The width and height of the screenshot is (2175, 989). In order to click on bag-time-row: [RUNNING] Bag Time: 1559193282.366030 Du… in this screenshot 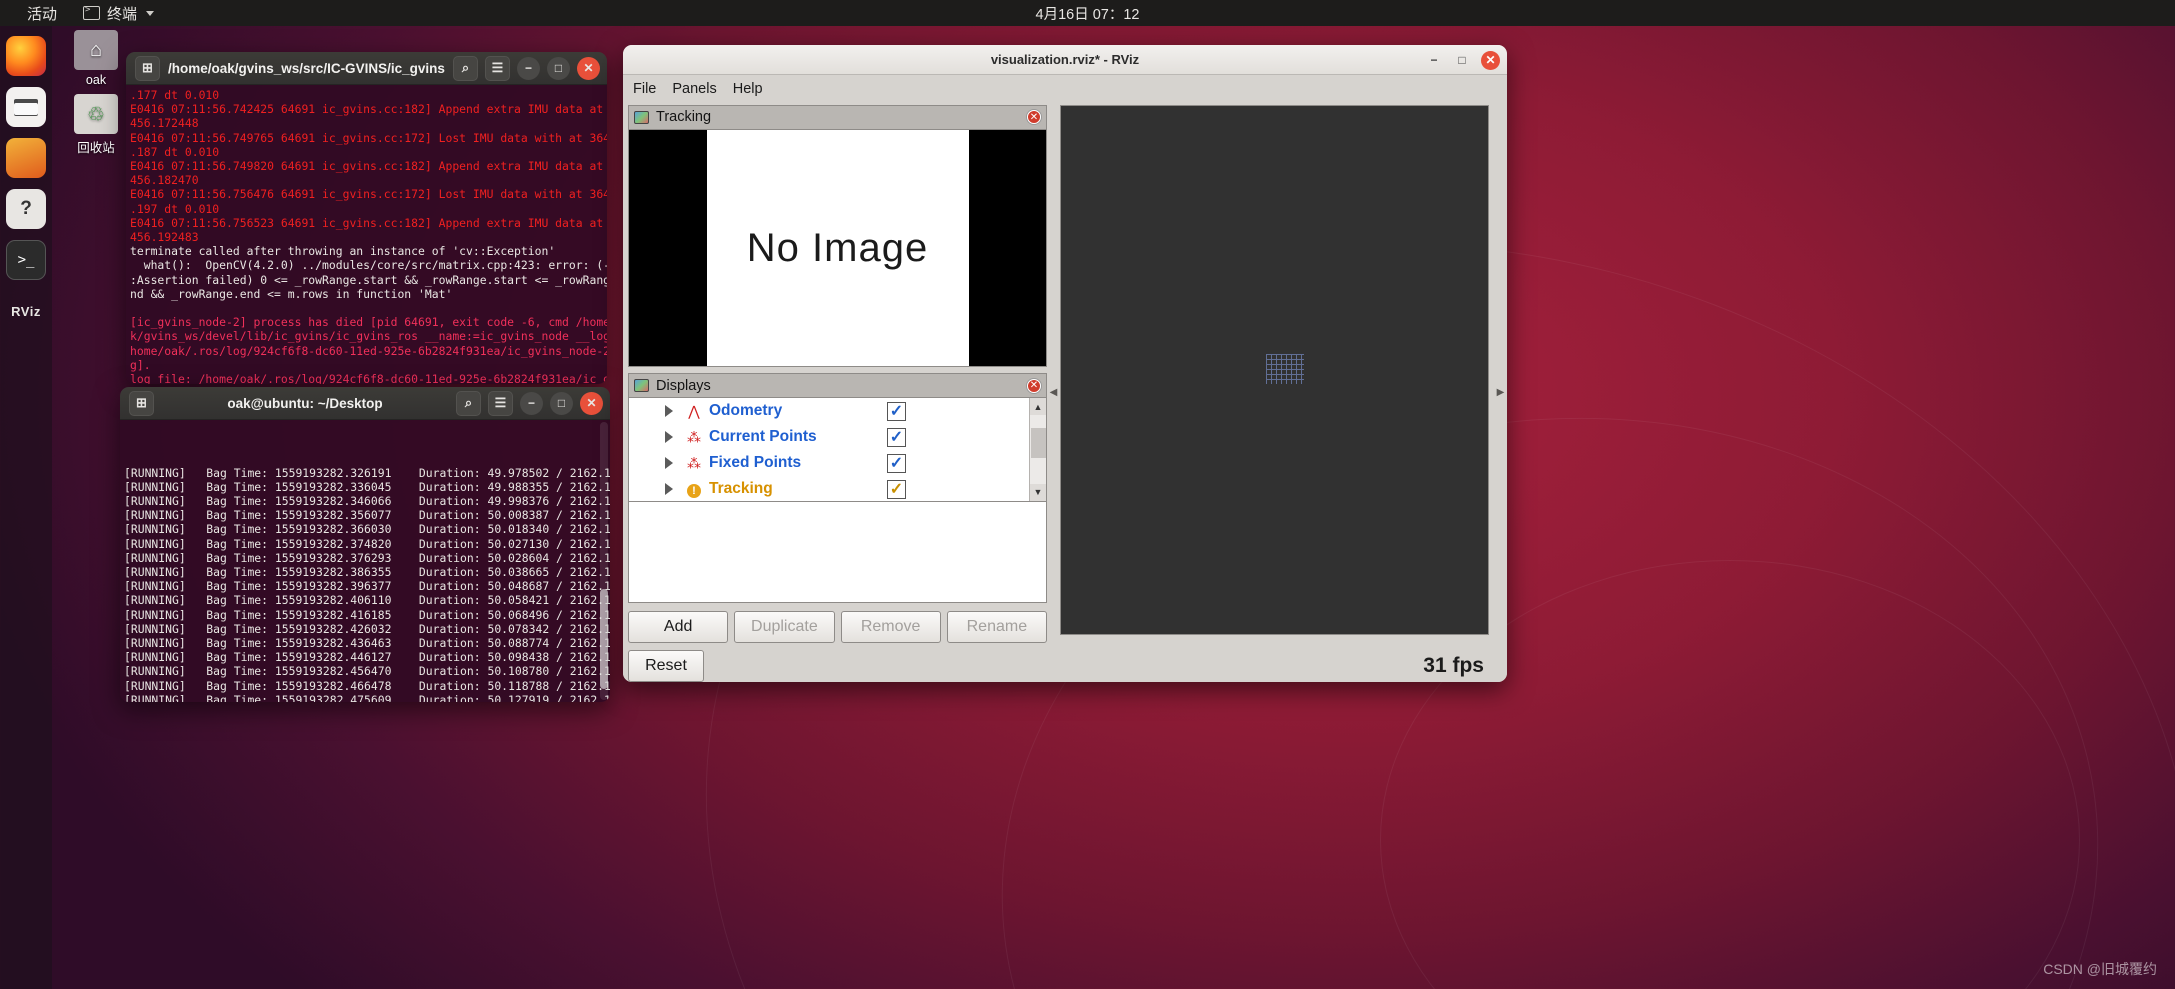, I will do `click(367, 529)`.